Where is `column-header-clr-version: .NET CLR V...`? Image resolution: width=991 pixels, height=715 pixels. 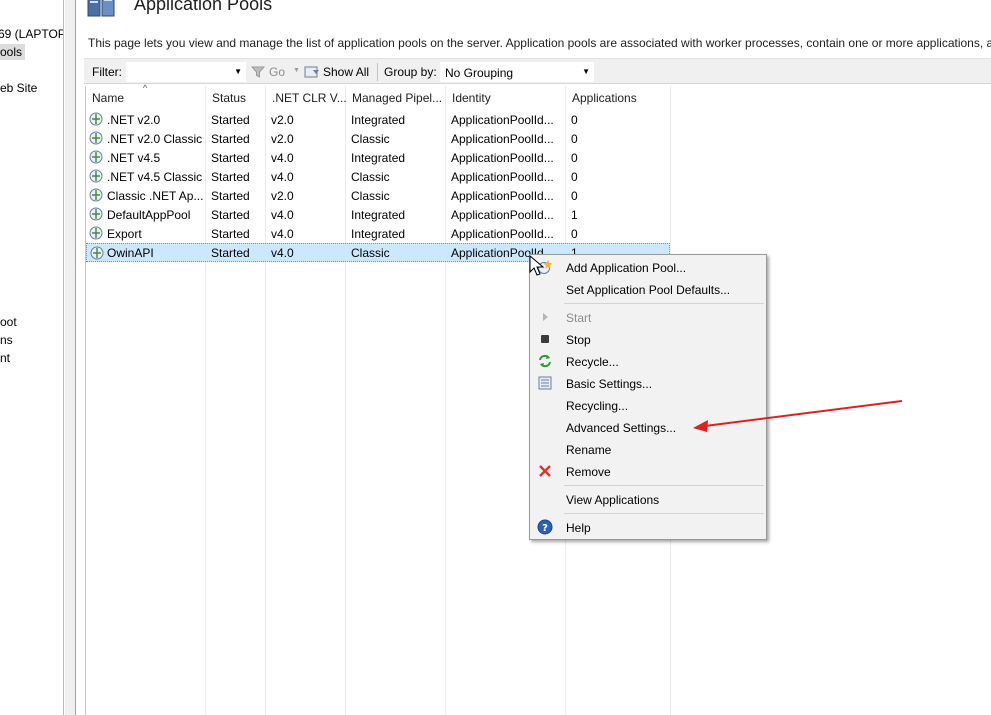 column-header-clr-version: .NET CLR V... is located at coordinates (309, 98).